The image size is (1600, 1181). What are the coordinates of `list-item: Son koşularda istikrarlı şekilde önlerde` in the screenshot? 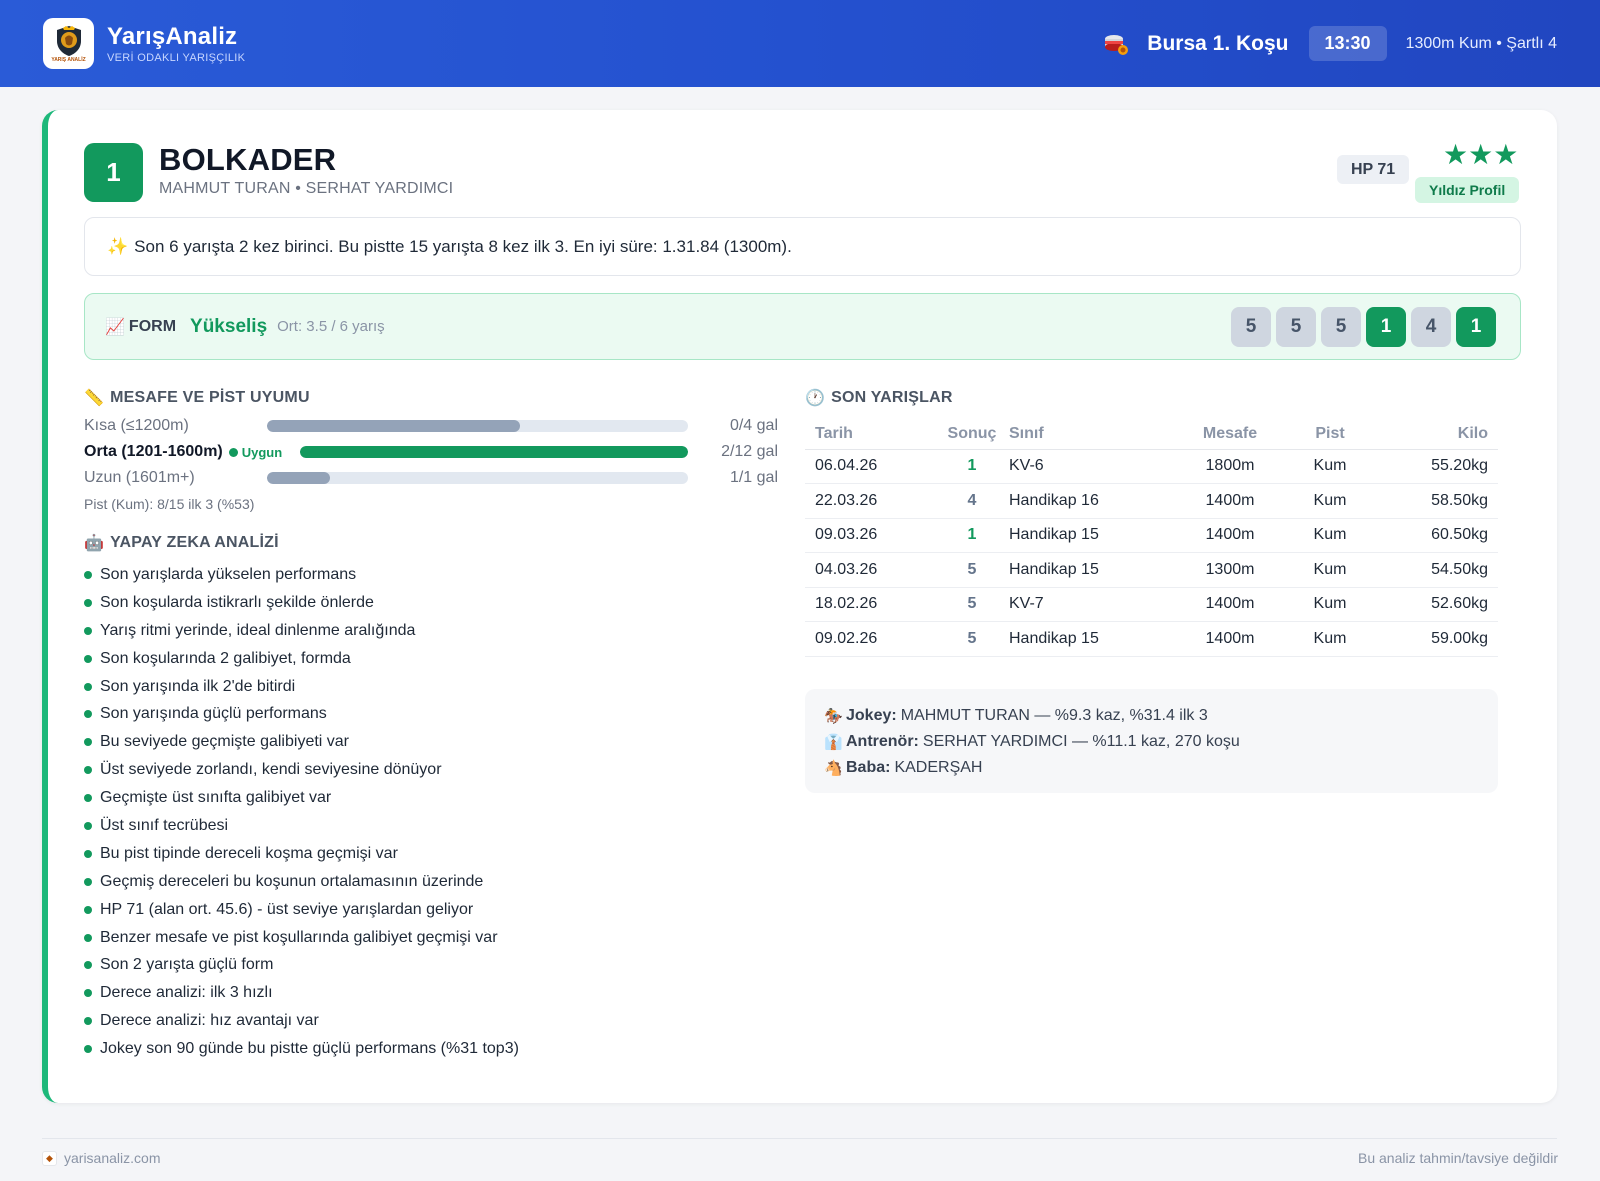 It's located at (301, 603).